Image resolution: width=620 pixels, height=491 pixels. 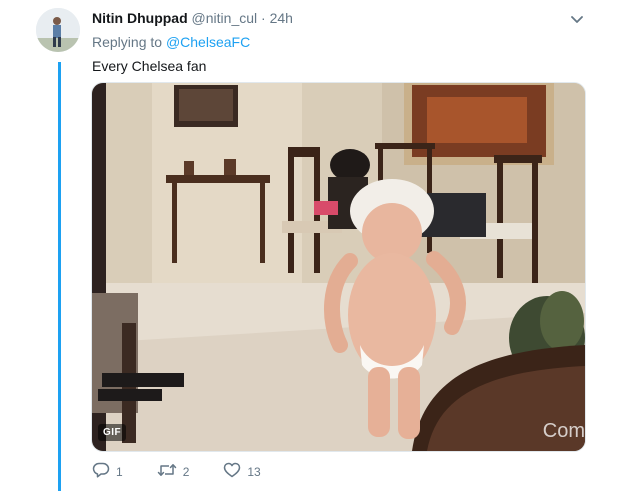 I want to click on retweet-icon, so click(x=170, y=471).